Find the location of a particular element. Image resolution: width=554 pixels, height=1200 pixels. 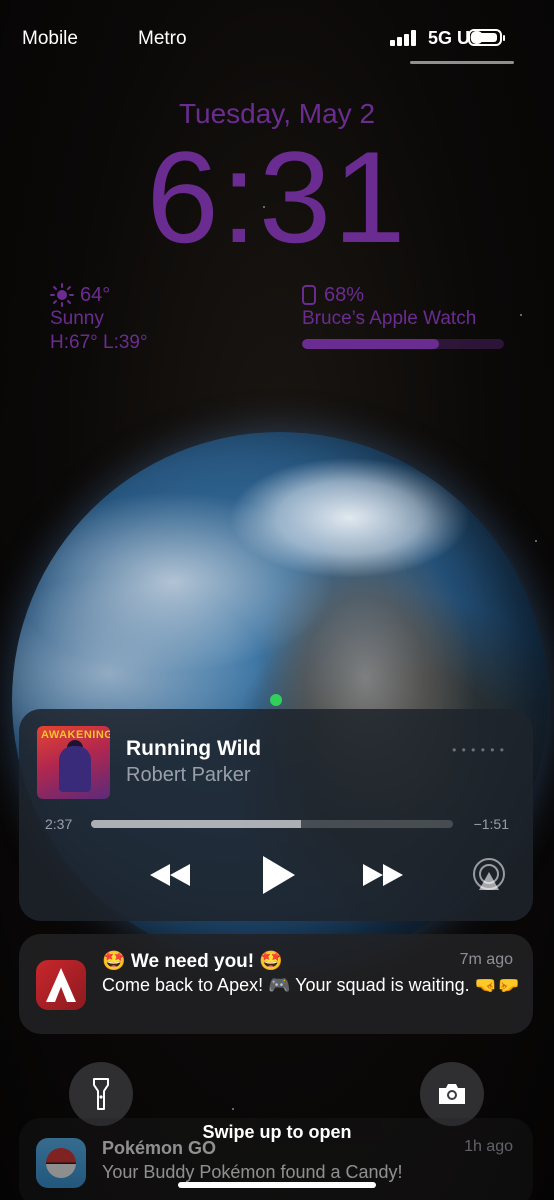

rewind-icon is located at coordinates (170, 875).